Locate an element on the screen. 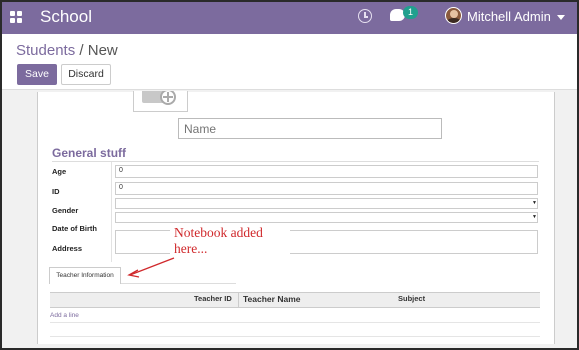  column-divider is located at coordinates (238, 300).